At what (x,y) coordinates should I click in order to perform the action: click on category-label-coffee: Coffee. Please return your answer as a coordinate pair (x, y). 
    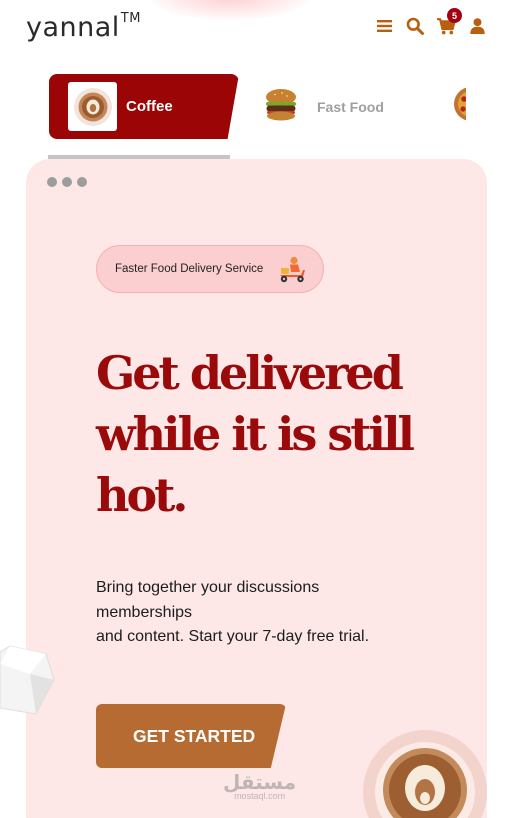
    Looking at the image, I should click on (149, 106).